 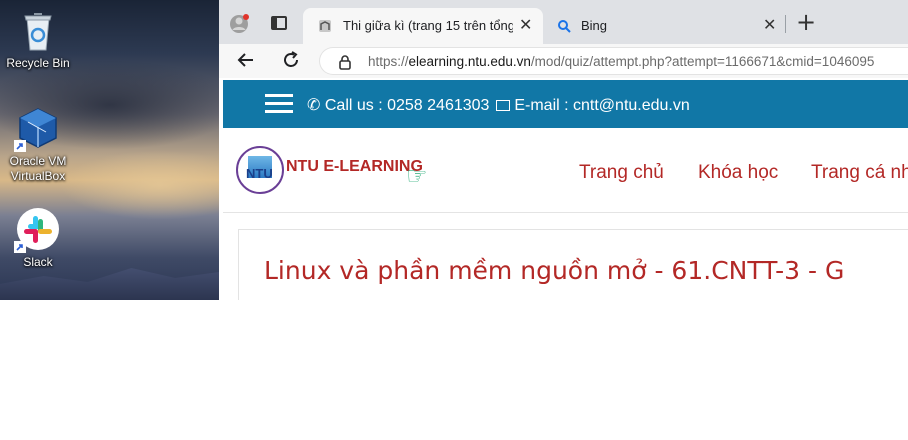 What do you see at coordinates (785, 24) in the screenshot?
I see `tab-divider` at bounding box center [785, 24].